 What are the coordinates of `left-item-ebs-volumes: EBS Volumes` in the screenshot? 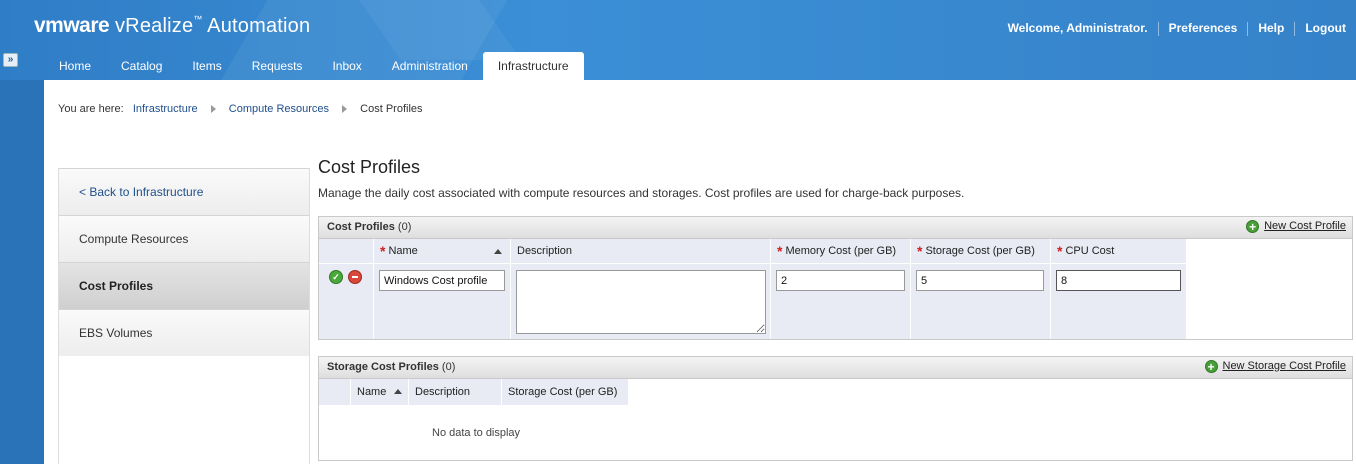 It's located at (184, 332).